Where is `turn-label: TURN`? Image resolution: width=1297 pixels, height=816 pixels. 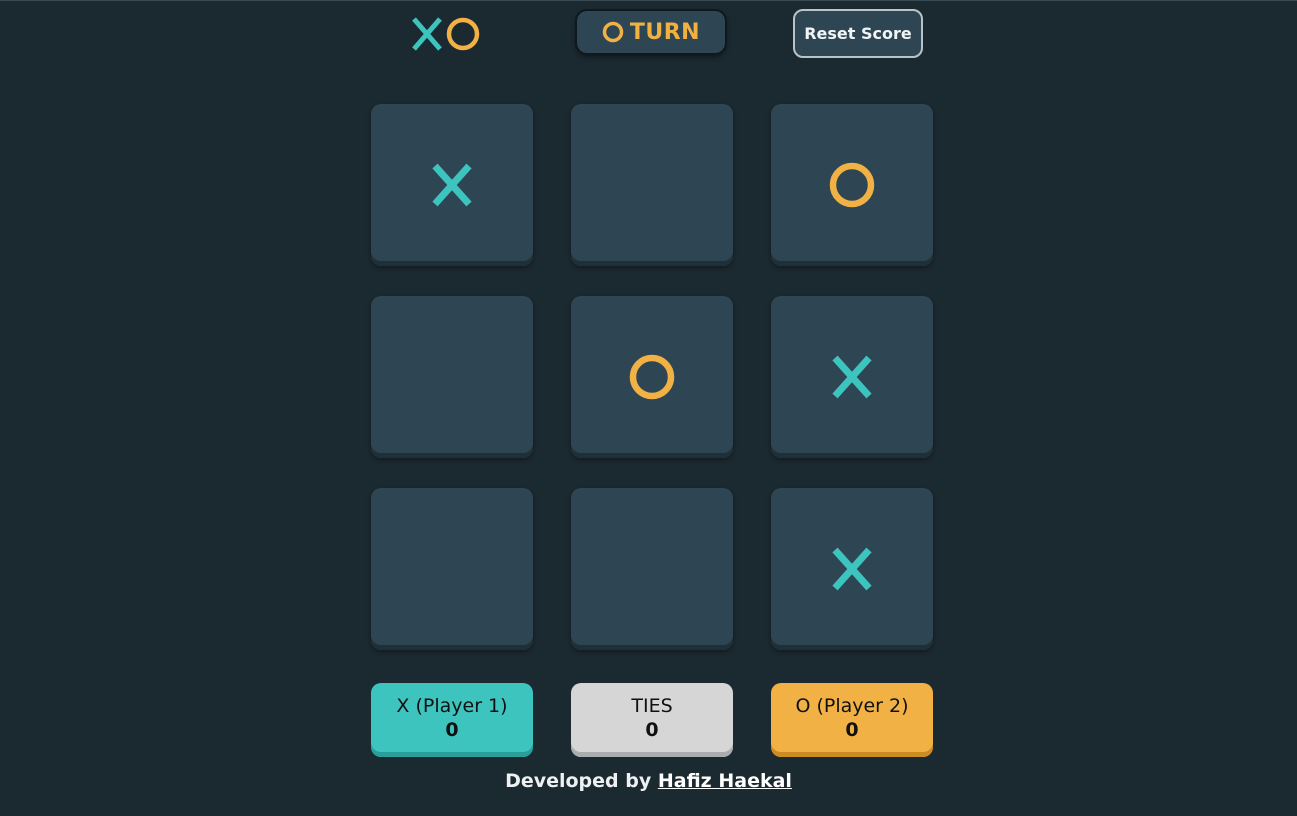
turn-label: TURN is located at coordinates (665, 32).